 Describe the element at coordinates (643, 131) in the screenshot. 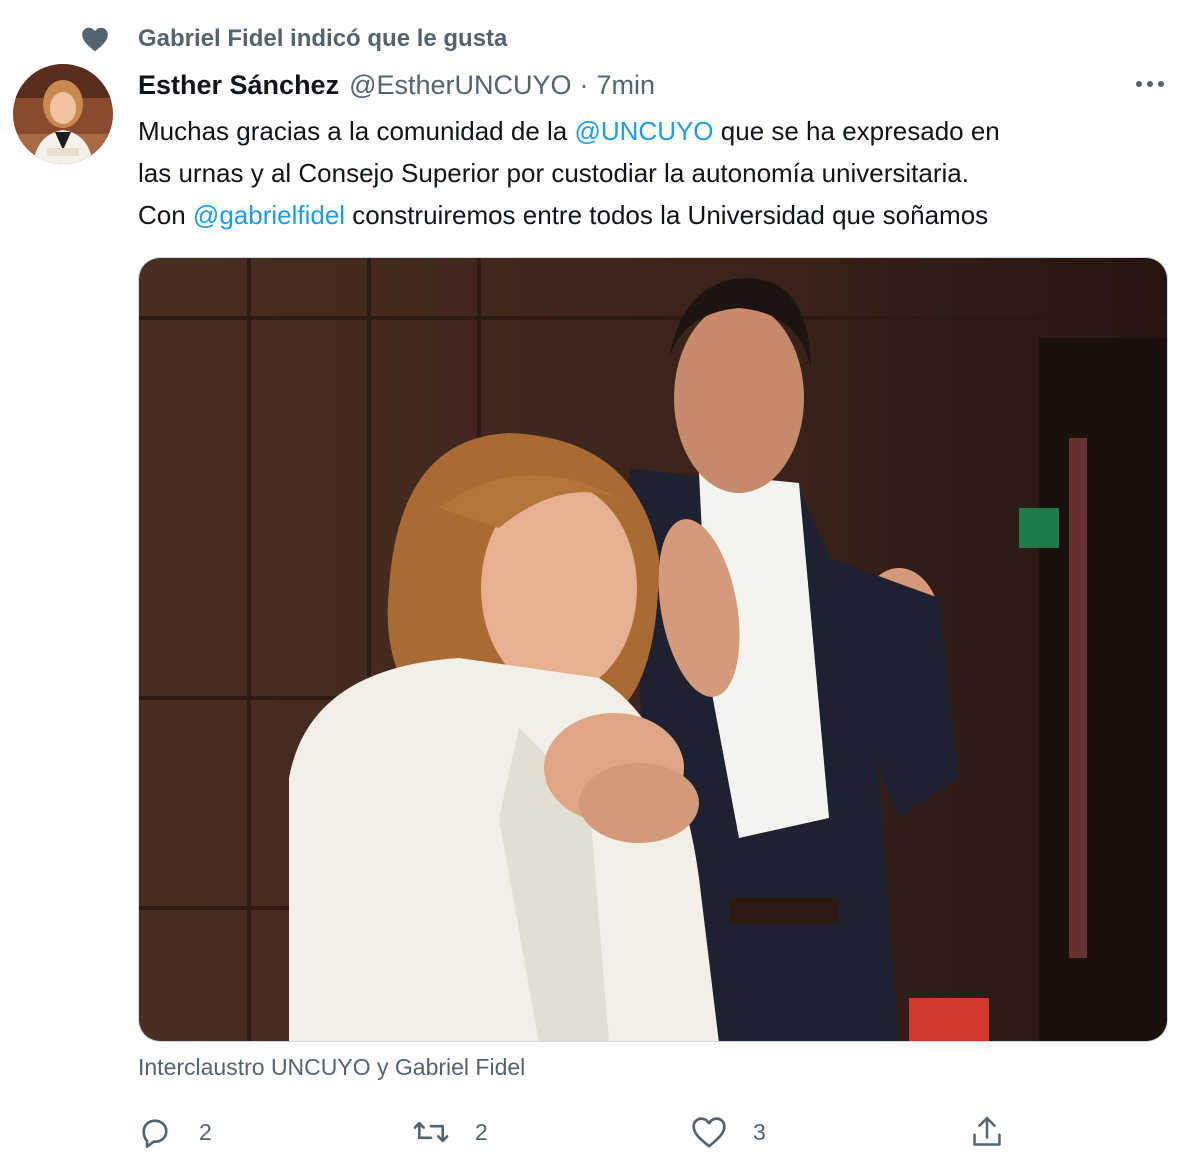

I see `mention-uncuyo: @UNCUYO` at that location.